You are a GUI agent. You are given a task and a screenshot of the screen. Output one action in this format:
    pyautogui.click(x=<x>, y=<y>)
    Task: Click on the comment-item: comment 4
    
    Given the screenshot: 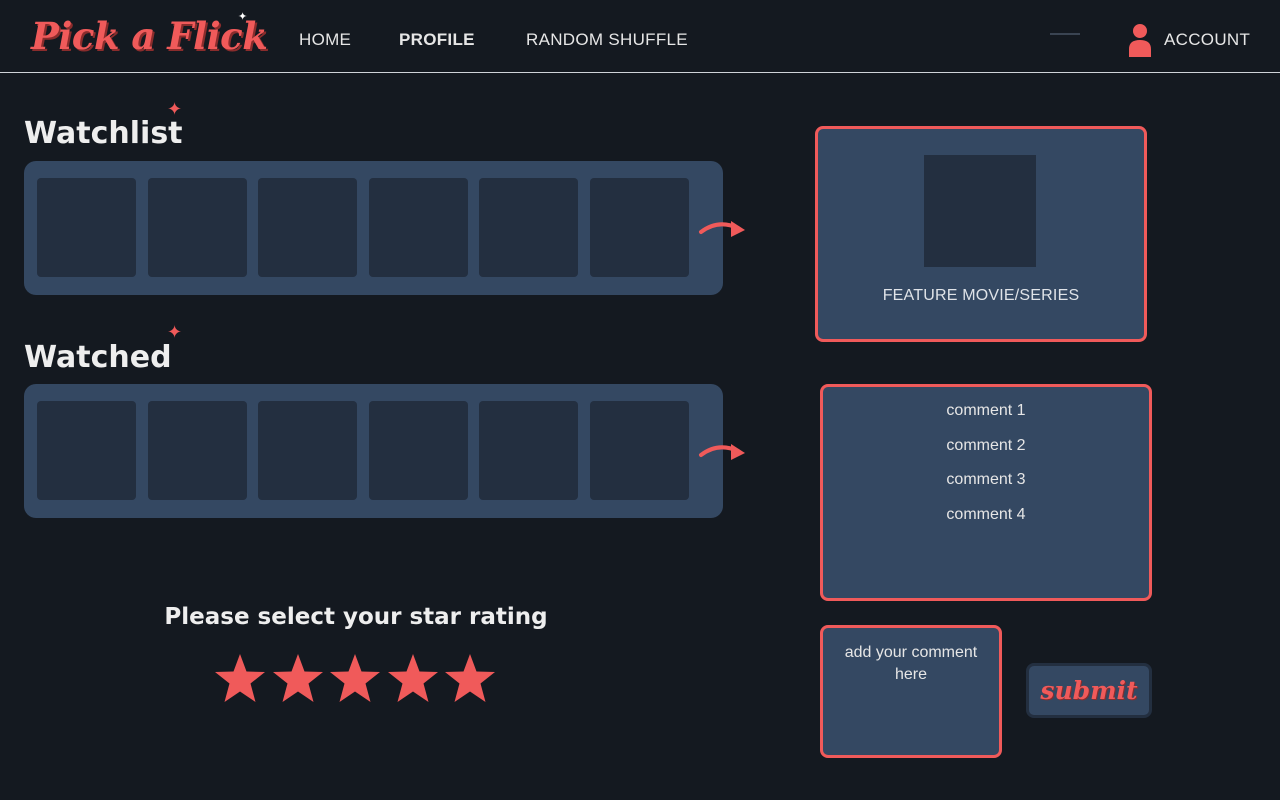 What is the action you would take?
    pyautogui.click(x=986, y=514)
    